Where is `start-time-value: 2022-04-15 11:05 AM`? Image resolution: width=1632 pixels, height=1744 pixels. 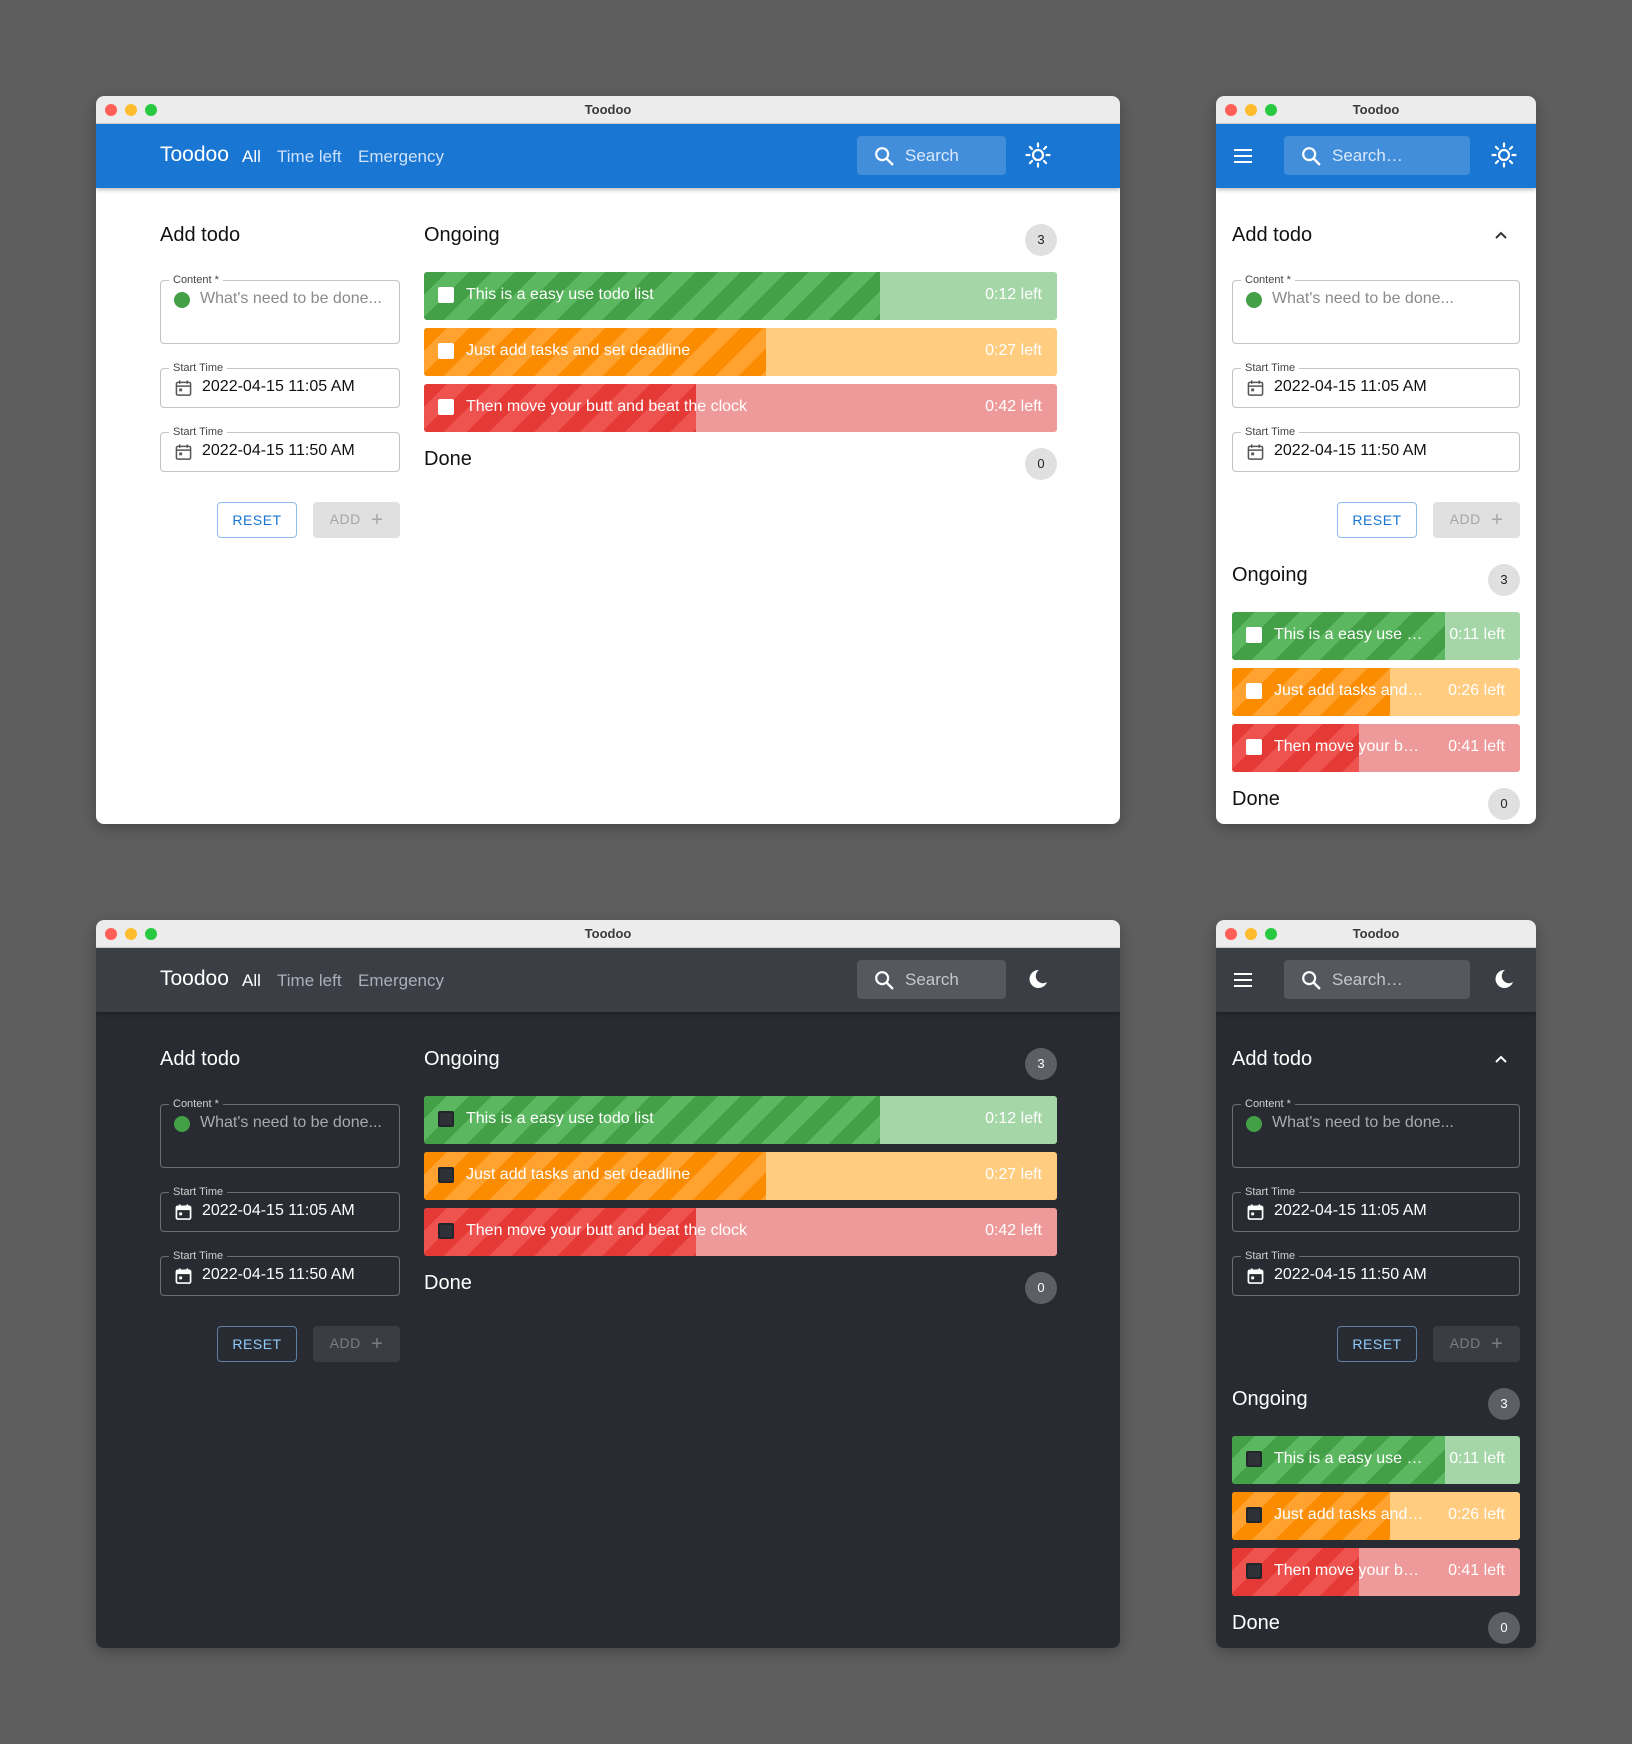 start-time-value: 2022-04-15 11:05 AM is located at coordinates (278, 1210).